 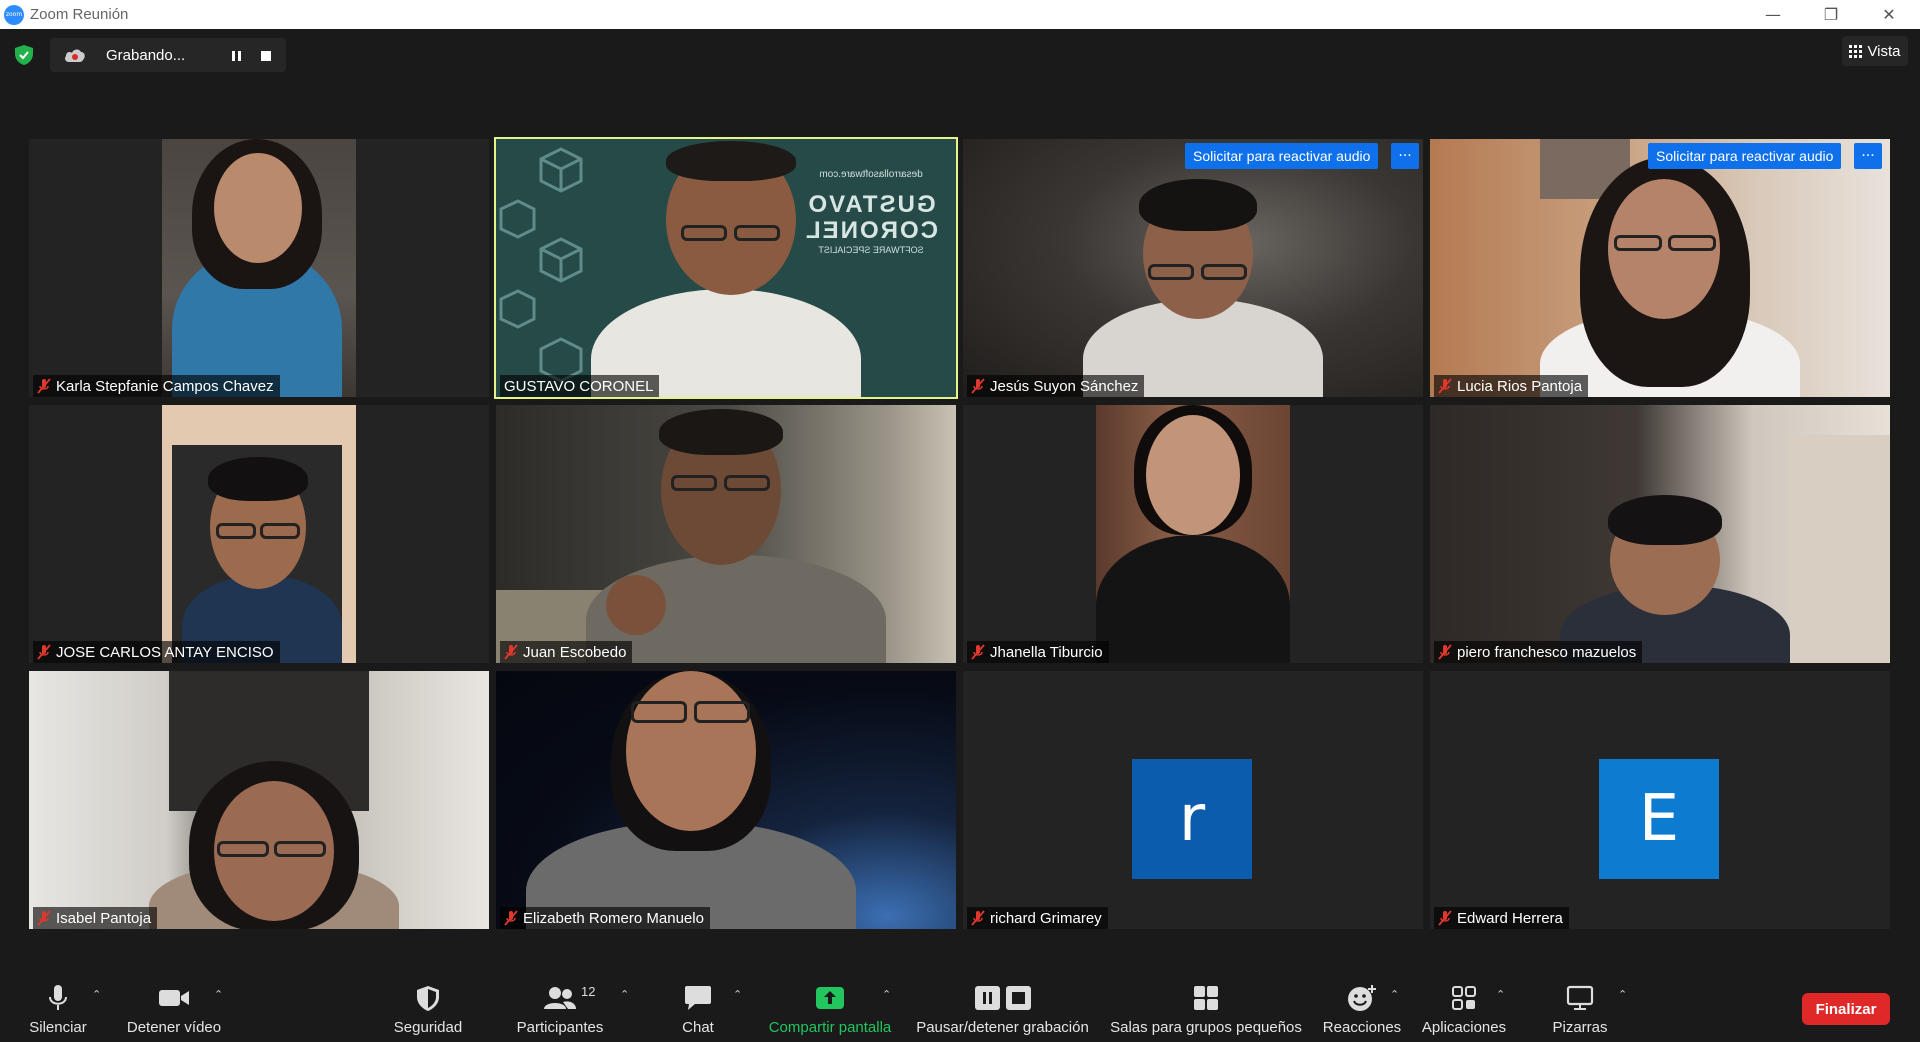 What do you see at coordinates (165, 386) in the screenshot?
I see `participant-name: Karla Stepfanie Campos Chavez` at bounding box center [165, 386].